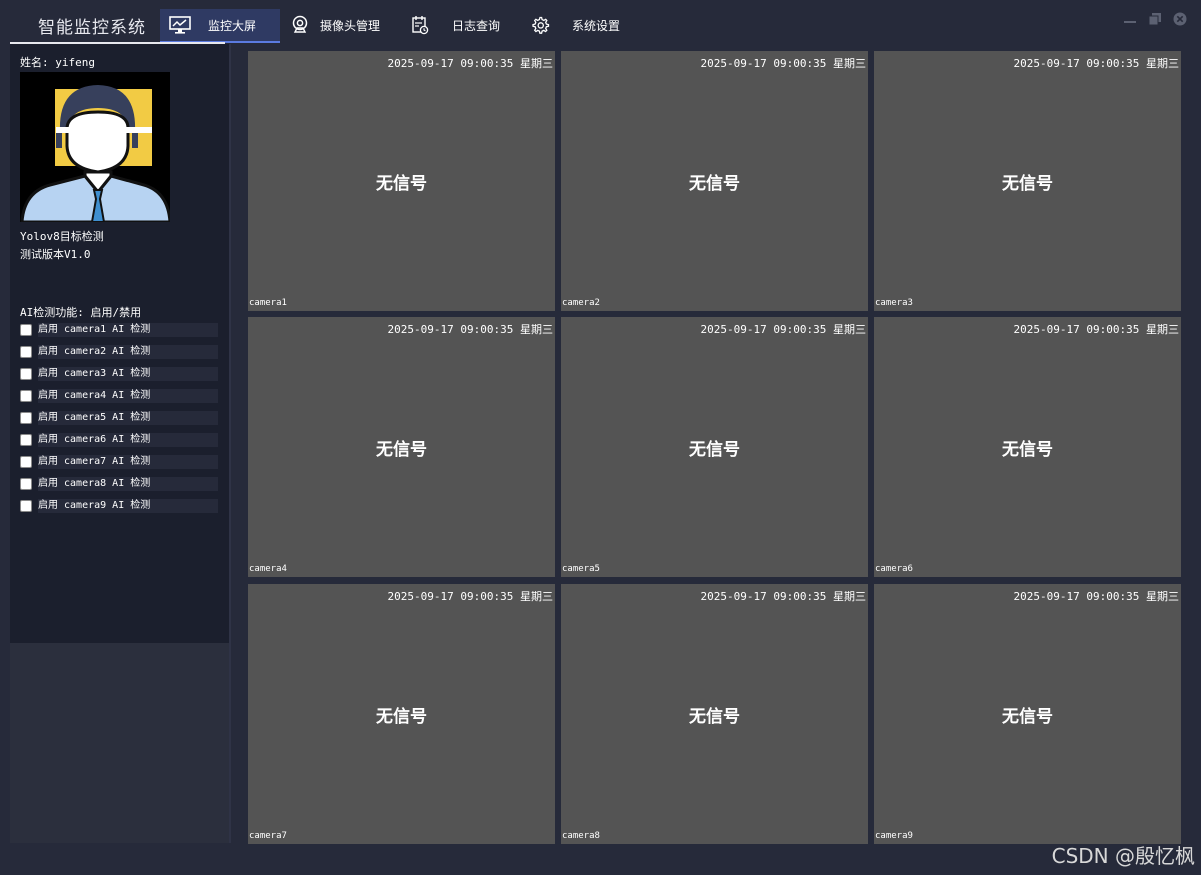 This screenshot has width=1201, height=875. I want to click on tab-label: 日志查询, so click(476, 25).